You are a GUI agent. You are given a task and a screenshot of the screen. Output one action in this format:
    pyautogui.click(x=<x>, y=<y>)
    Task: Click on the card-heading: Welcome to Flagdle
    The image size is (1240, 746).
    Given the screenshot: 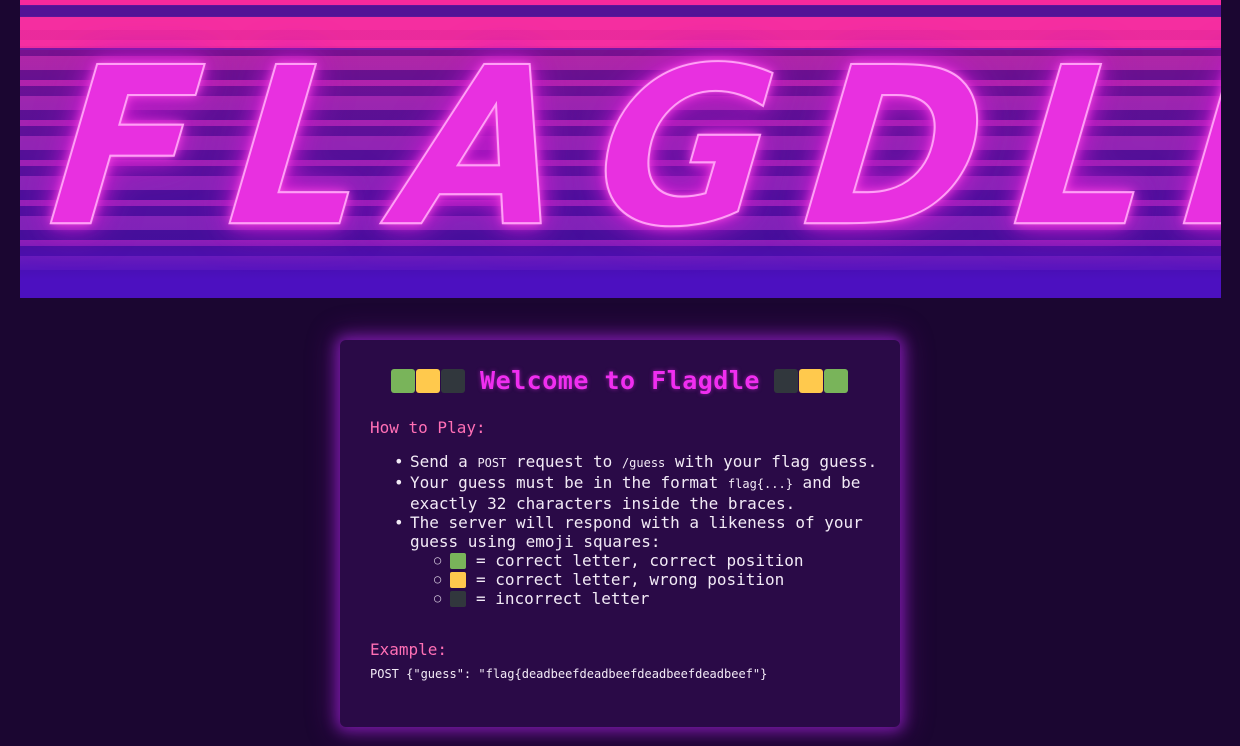 What is the action you would take?
    pyautogui.click(x=620, y=380)
    